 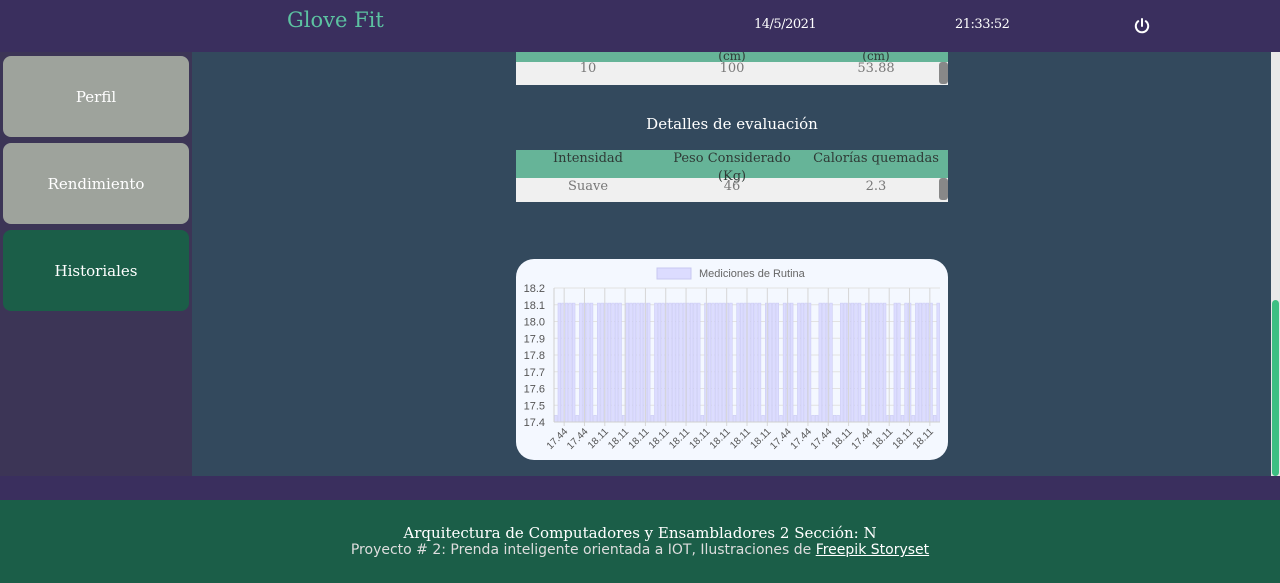 What do you see at coordinates (588, 158) in the screenshot?
I see `table-header-cell: Intensidad` at bounding box center [588, 158].